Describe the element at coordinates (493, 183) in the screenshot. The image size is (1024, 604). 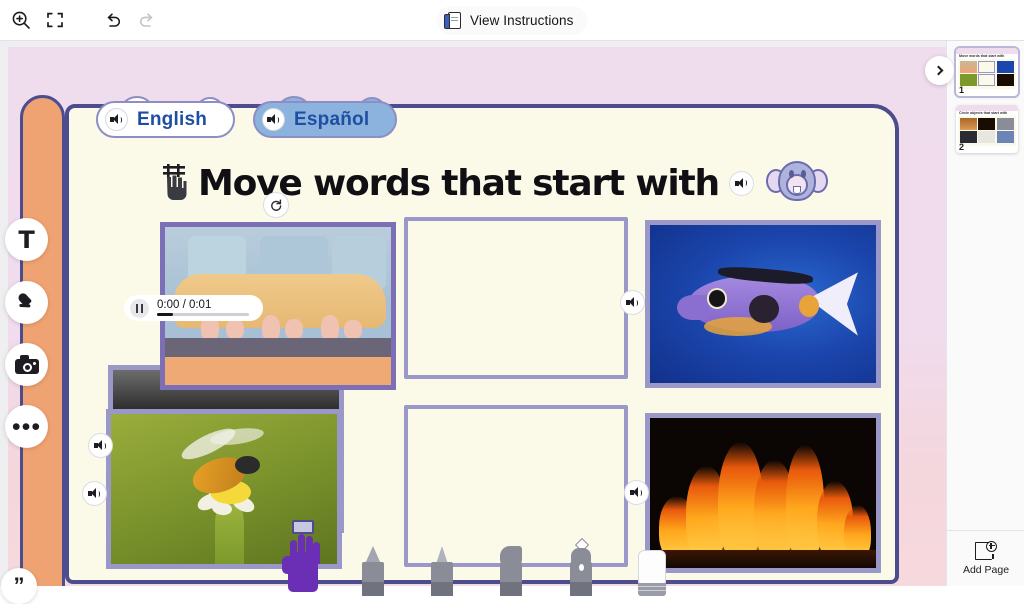
I see `slide-title-row: Move words that start with` at that location.